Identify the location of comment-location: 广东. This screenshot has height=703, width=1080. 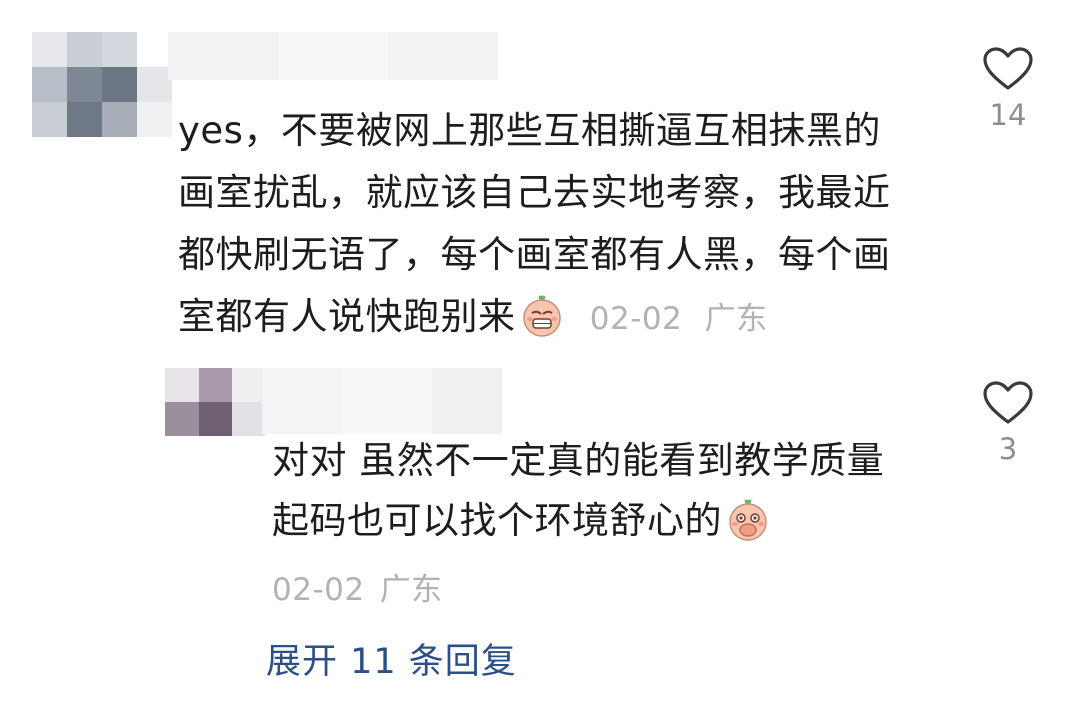
(736, 319).